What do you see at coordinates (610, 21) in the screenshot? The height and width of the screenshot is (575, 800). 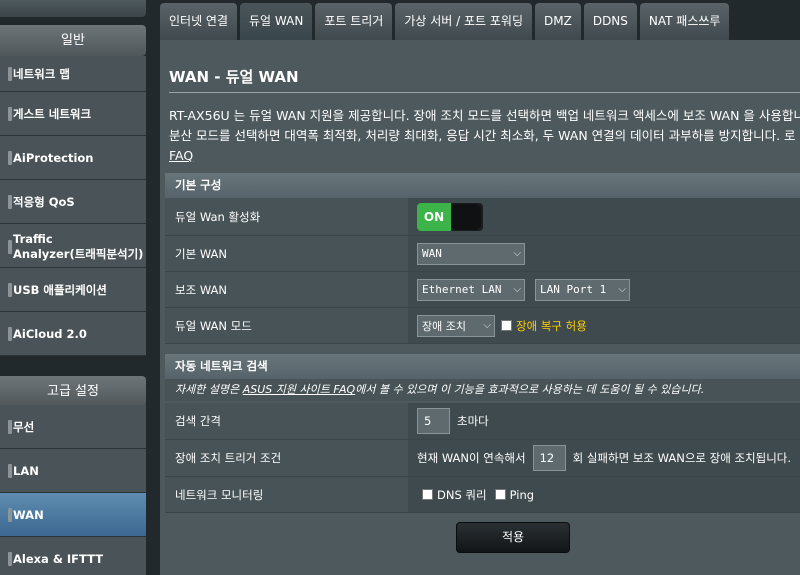 I see `tab-ddns: DDNS` at bounding box center [610, 21].